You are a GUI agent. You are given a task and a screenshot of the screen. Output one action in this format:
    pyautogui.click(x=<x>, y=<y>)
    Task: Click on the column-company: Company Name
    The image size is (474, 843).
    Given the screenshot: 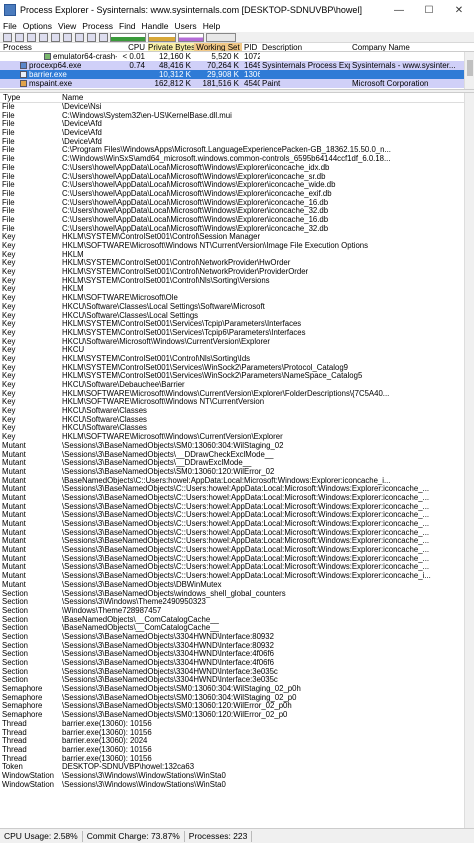 What is the action you would take?
    pyautogui.click(x=405, y=47)
    